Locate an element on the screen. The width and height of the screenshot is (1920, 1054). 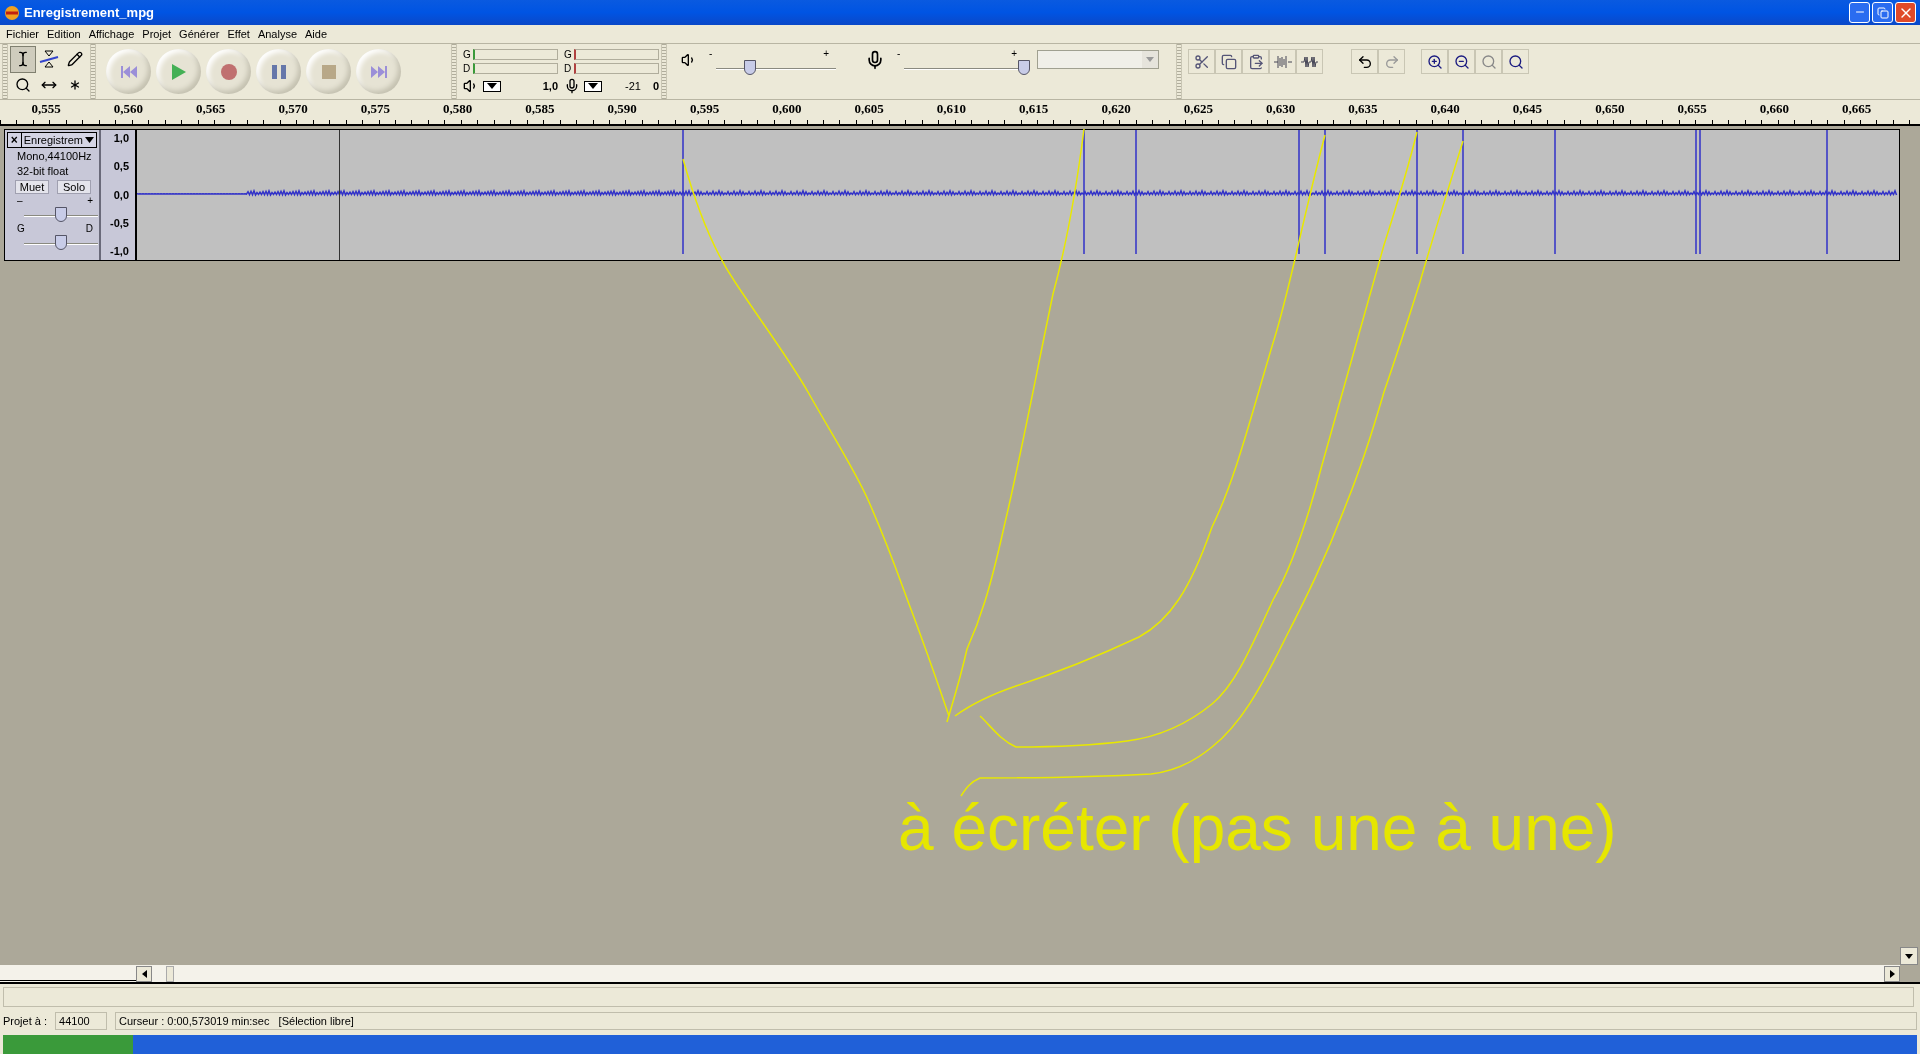
menu-item: Effet is located at coordinates (238, 34).